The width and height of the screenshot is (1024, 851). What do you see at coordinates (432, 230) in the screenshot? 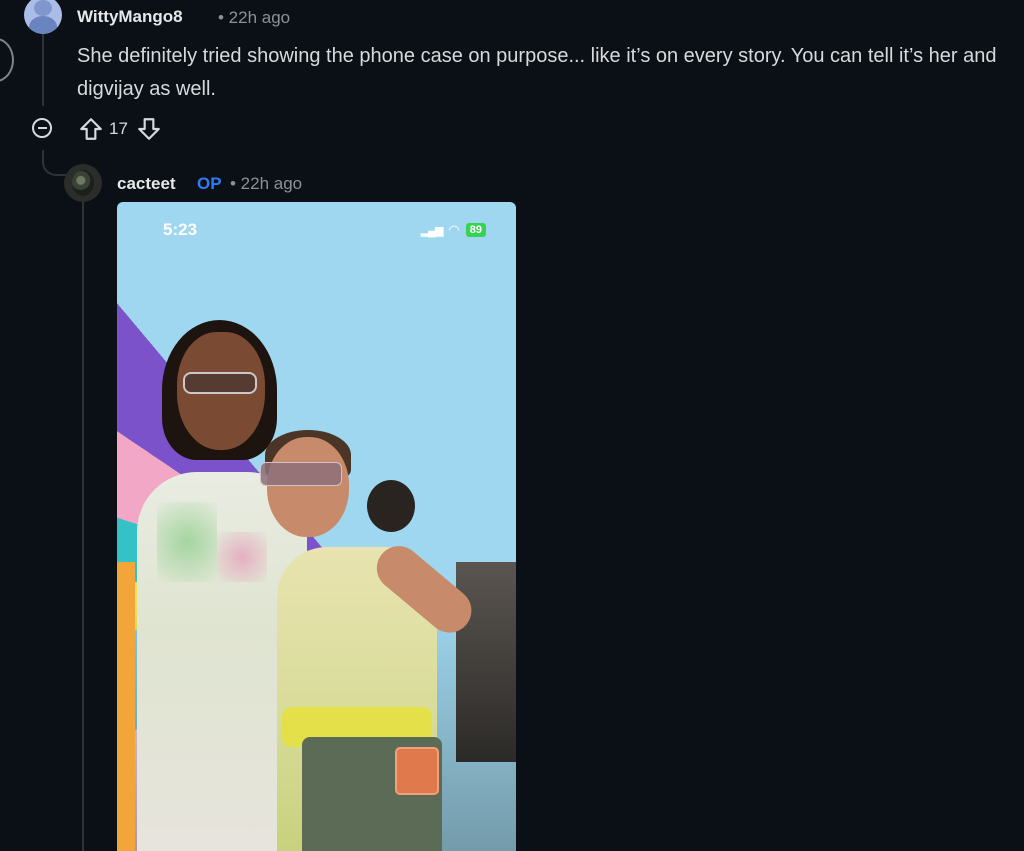
I see `signal-icon: ▂▄▆` at bounding box center [432, 230].